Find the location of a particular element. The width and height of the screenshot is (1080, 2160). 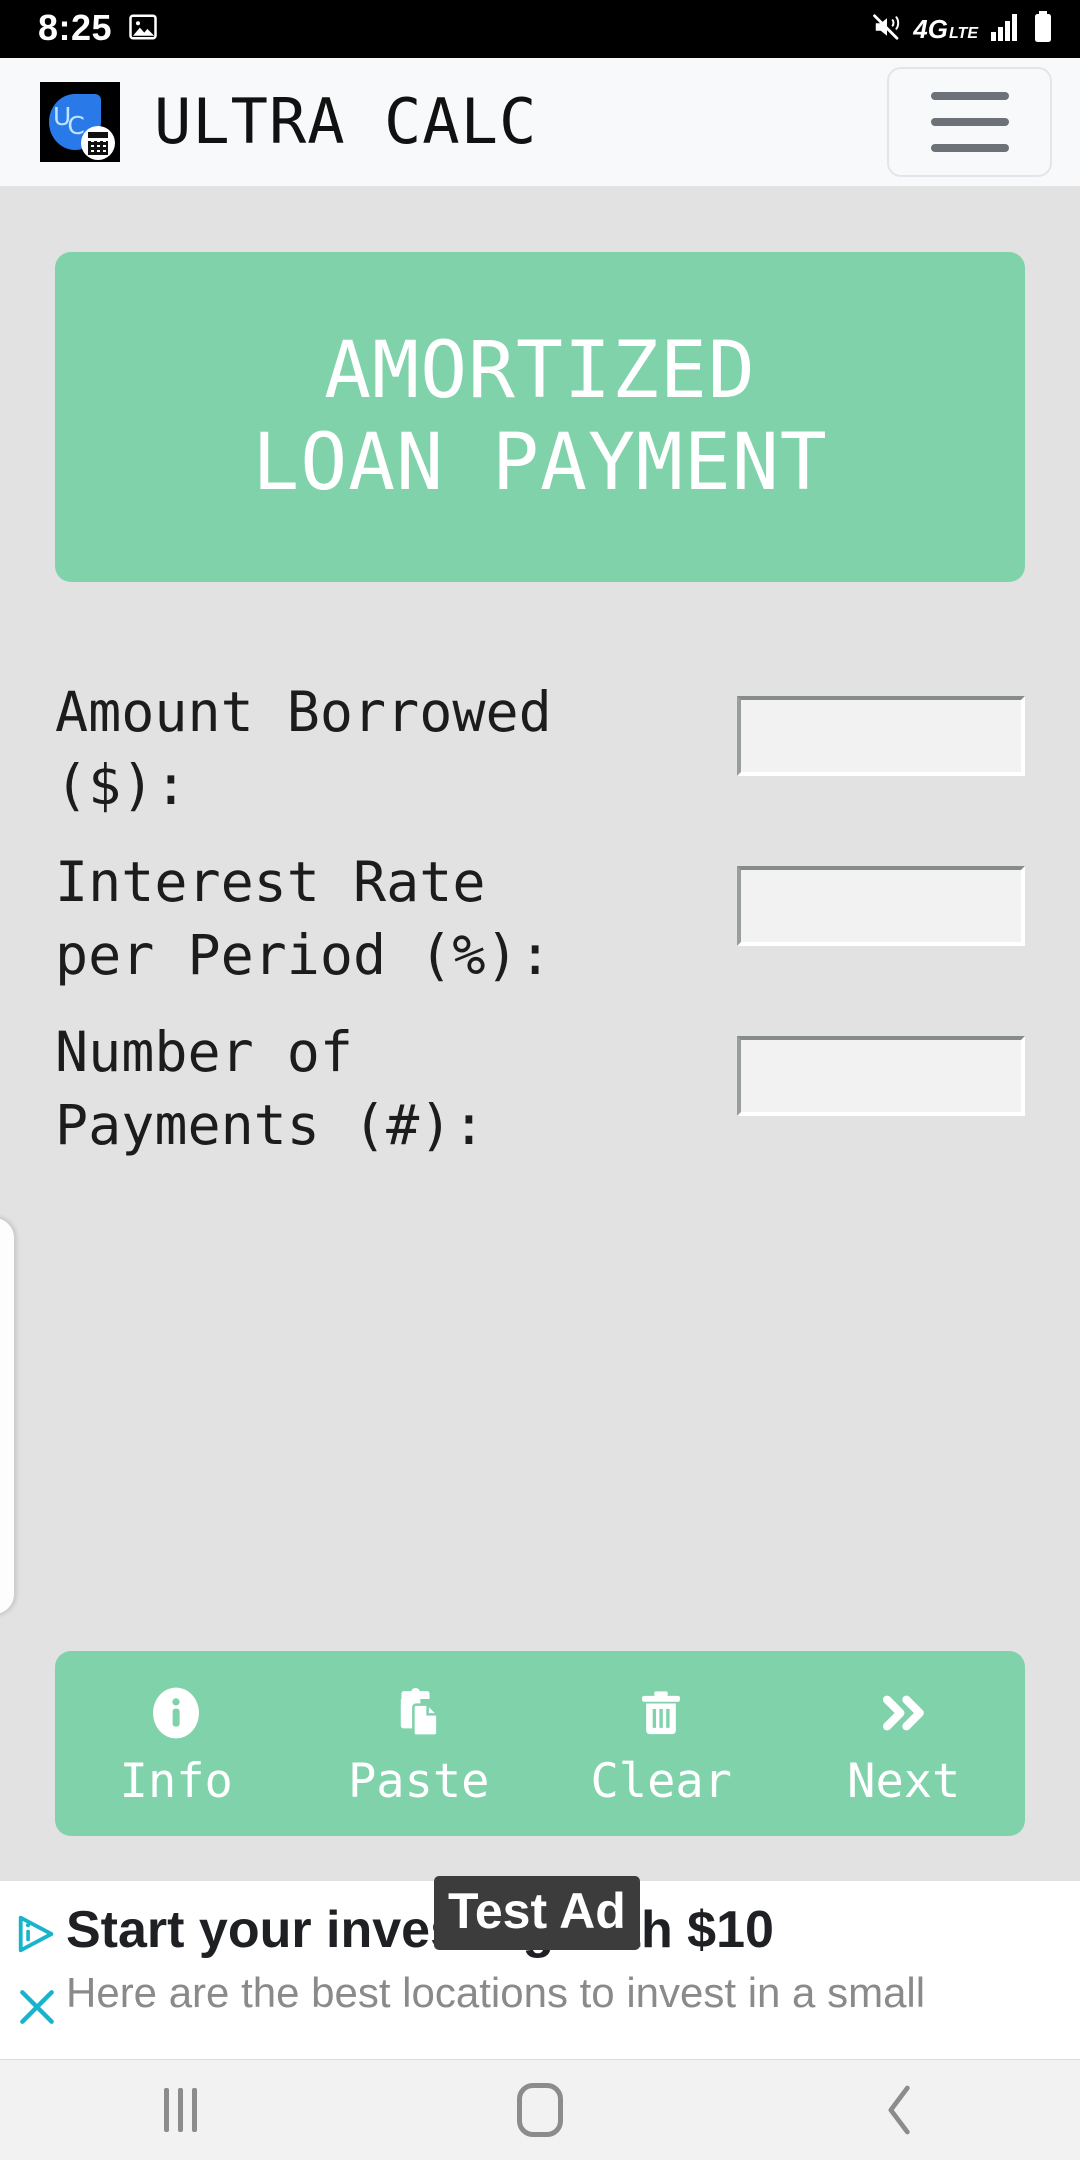

app-logo-icon: UC is located at coordinates (80, 122).